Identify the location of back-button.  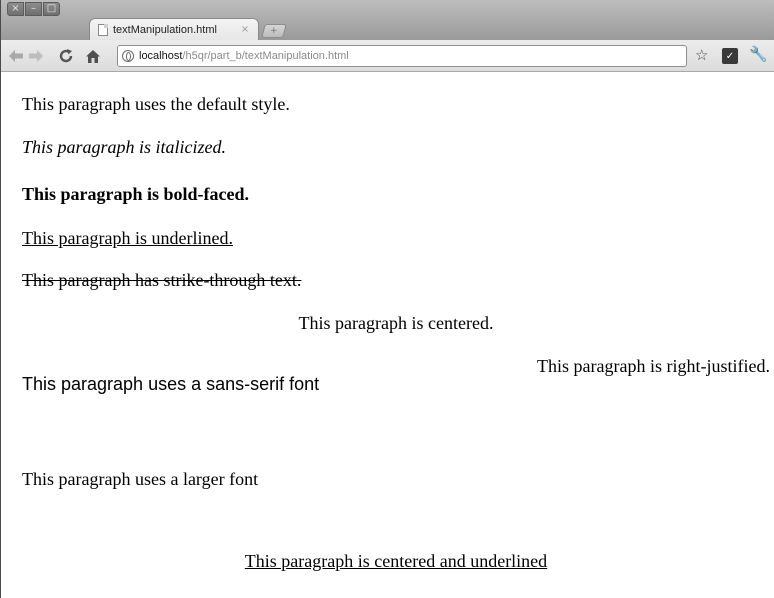
(16, 56).